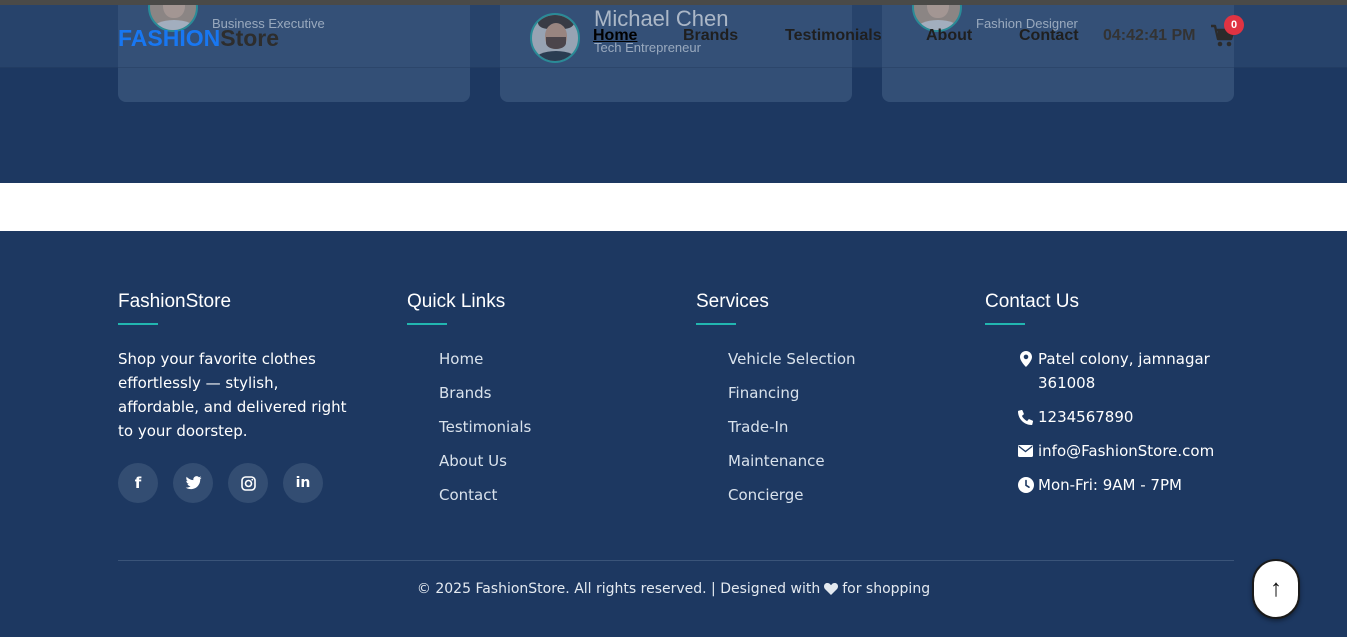 This screenshot has width=1347, height=637. What do you see at coordinates (456, 301) in the screenshot?
I see `quick-links-title: Quick Links` at bounding box center [456, 301].